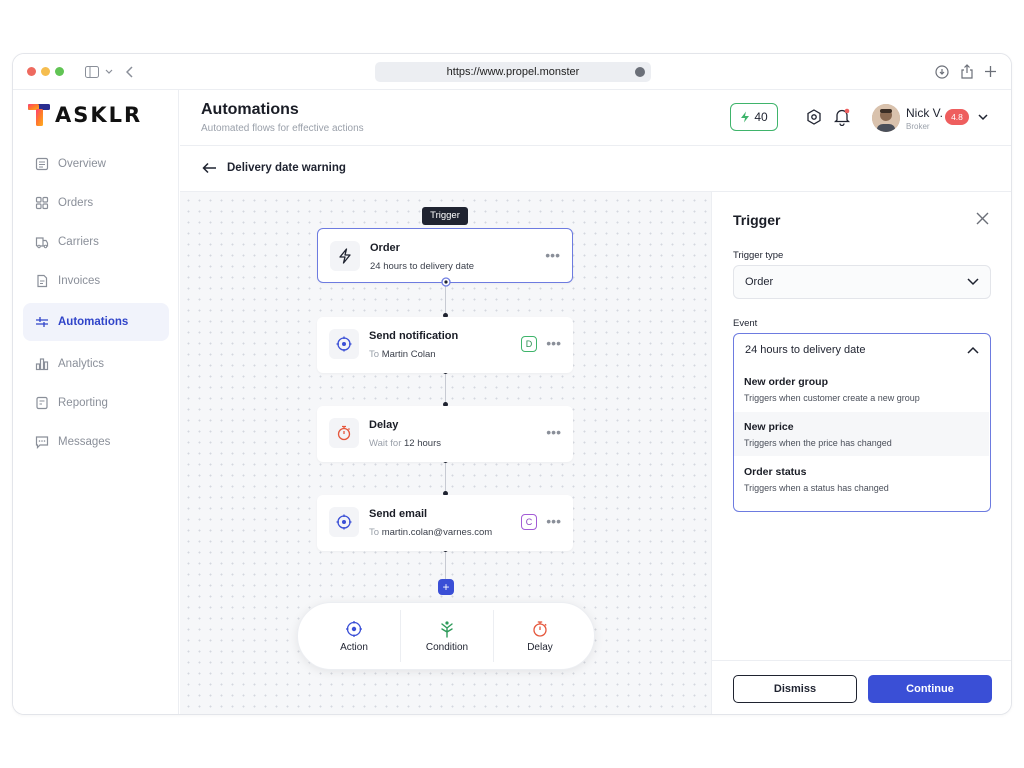  I want to click on option-description: Triggers when the price has changed, so click(818, 443).